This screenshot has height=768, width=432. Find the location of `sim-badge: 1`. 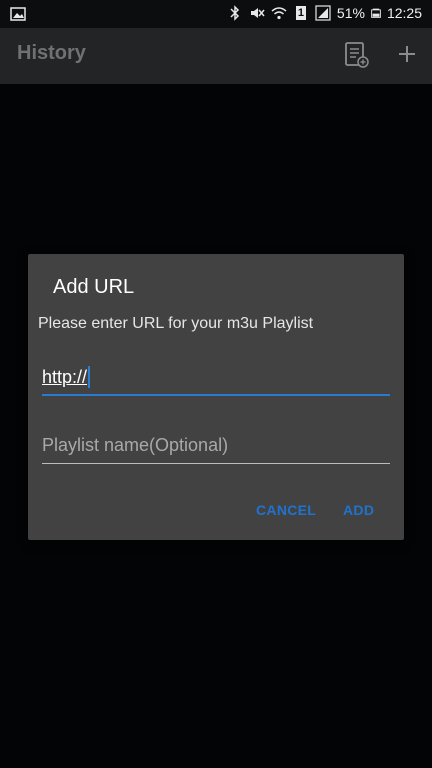

sim-badge: 1 is located at coordinates (301, 13).